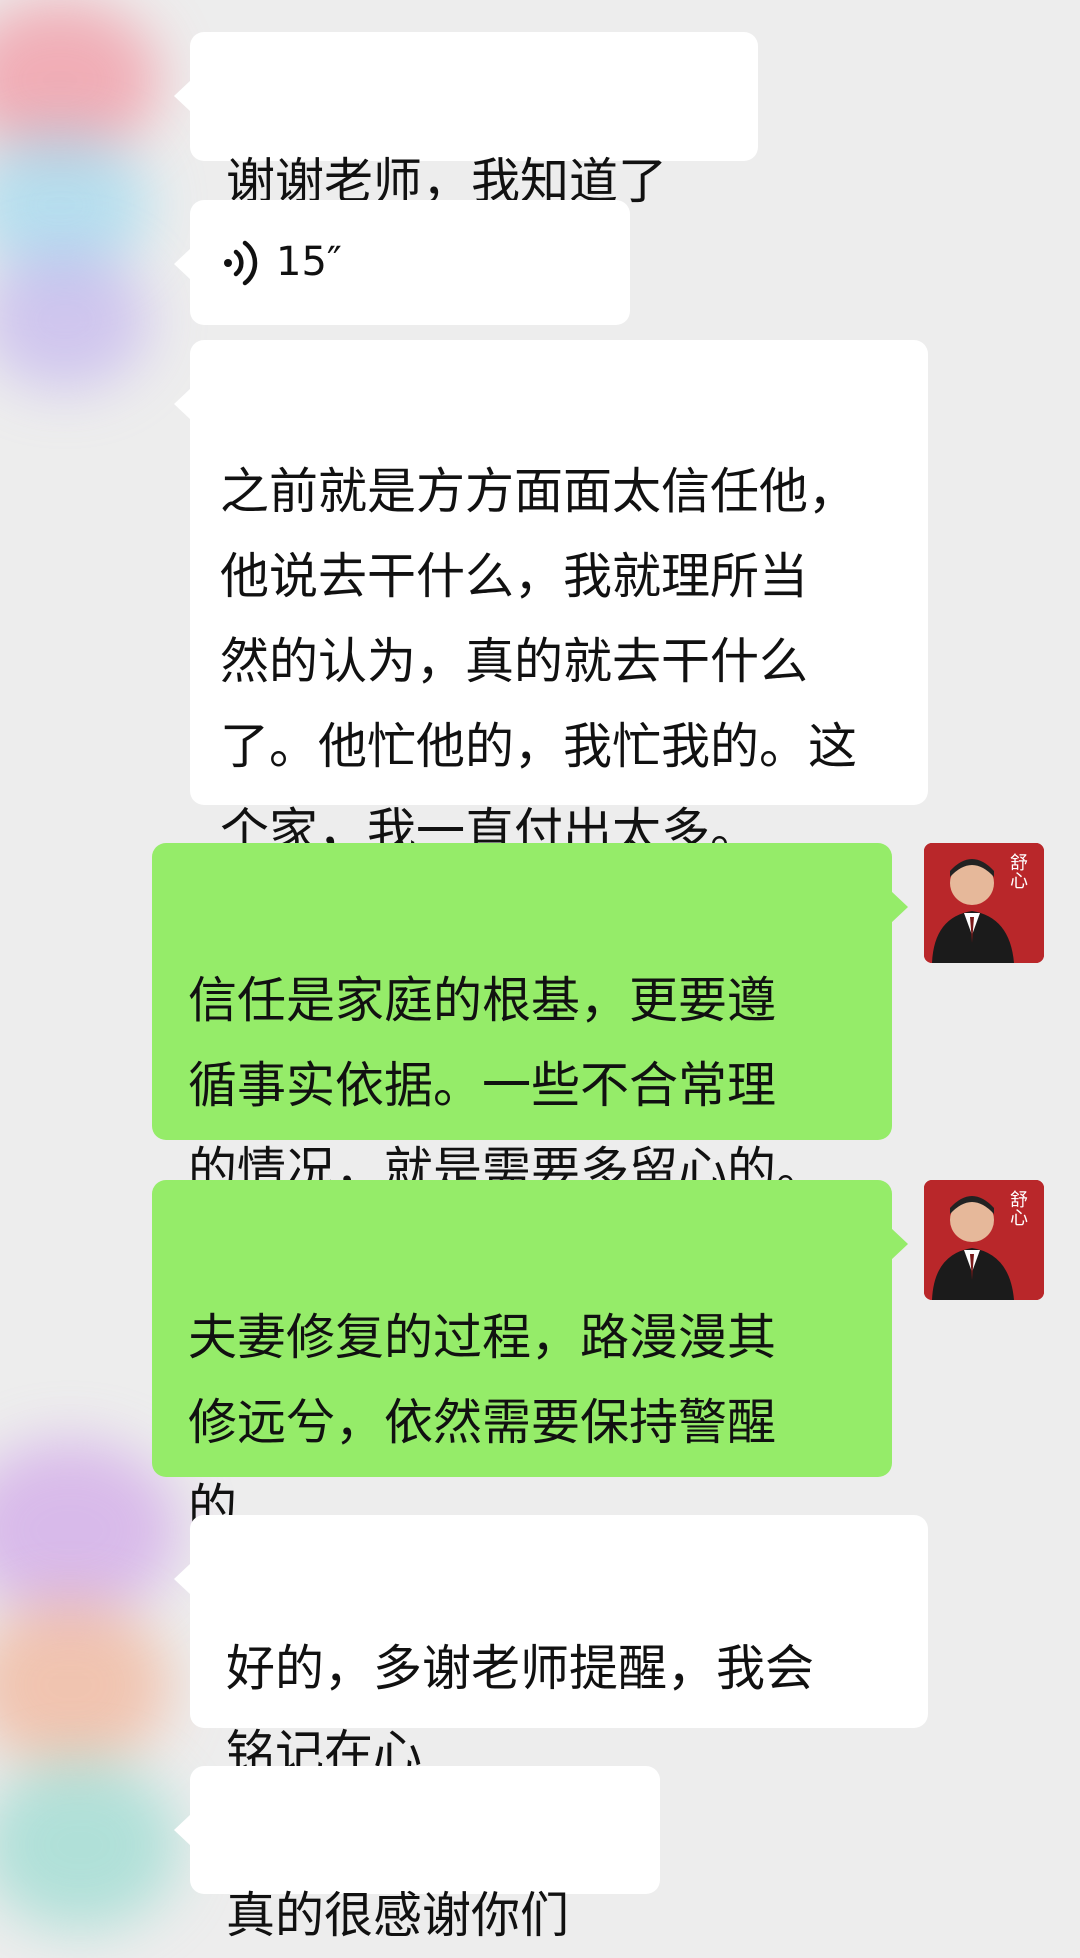 The image size is (1080, 1958). Describe the element at coordinates (482, 1422) in the screenshot. I see `message-text: 夫妻修复的过程，路漫漫其 修远兮，依然需要保持警醒 的` at that location.